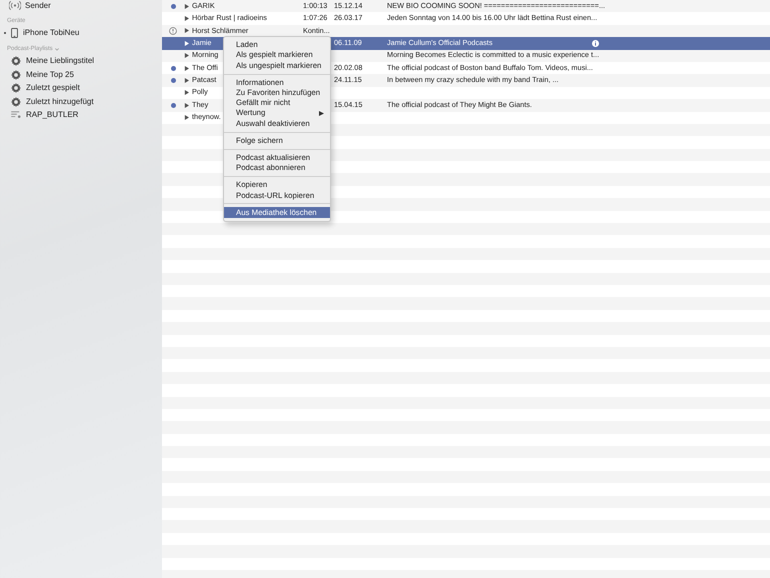 The image size is (770, 578). Describe the element at coordinates (595, 43) in the screenshot. I see `info-icon` at that location.